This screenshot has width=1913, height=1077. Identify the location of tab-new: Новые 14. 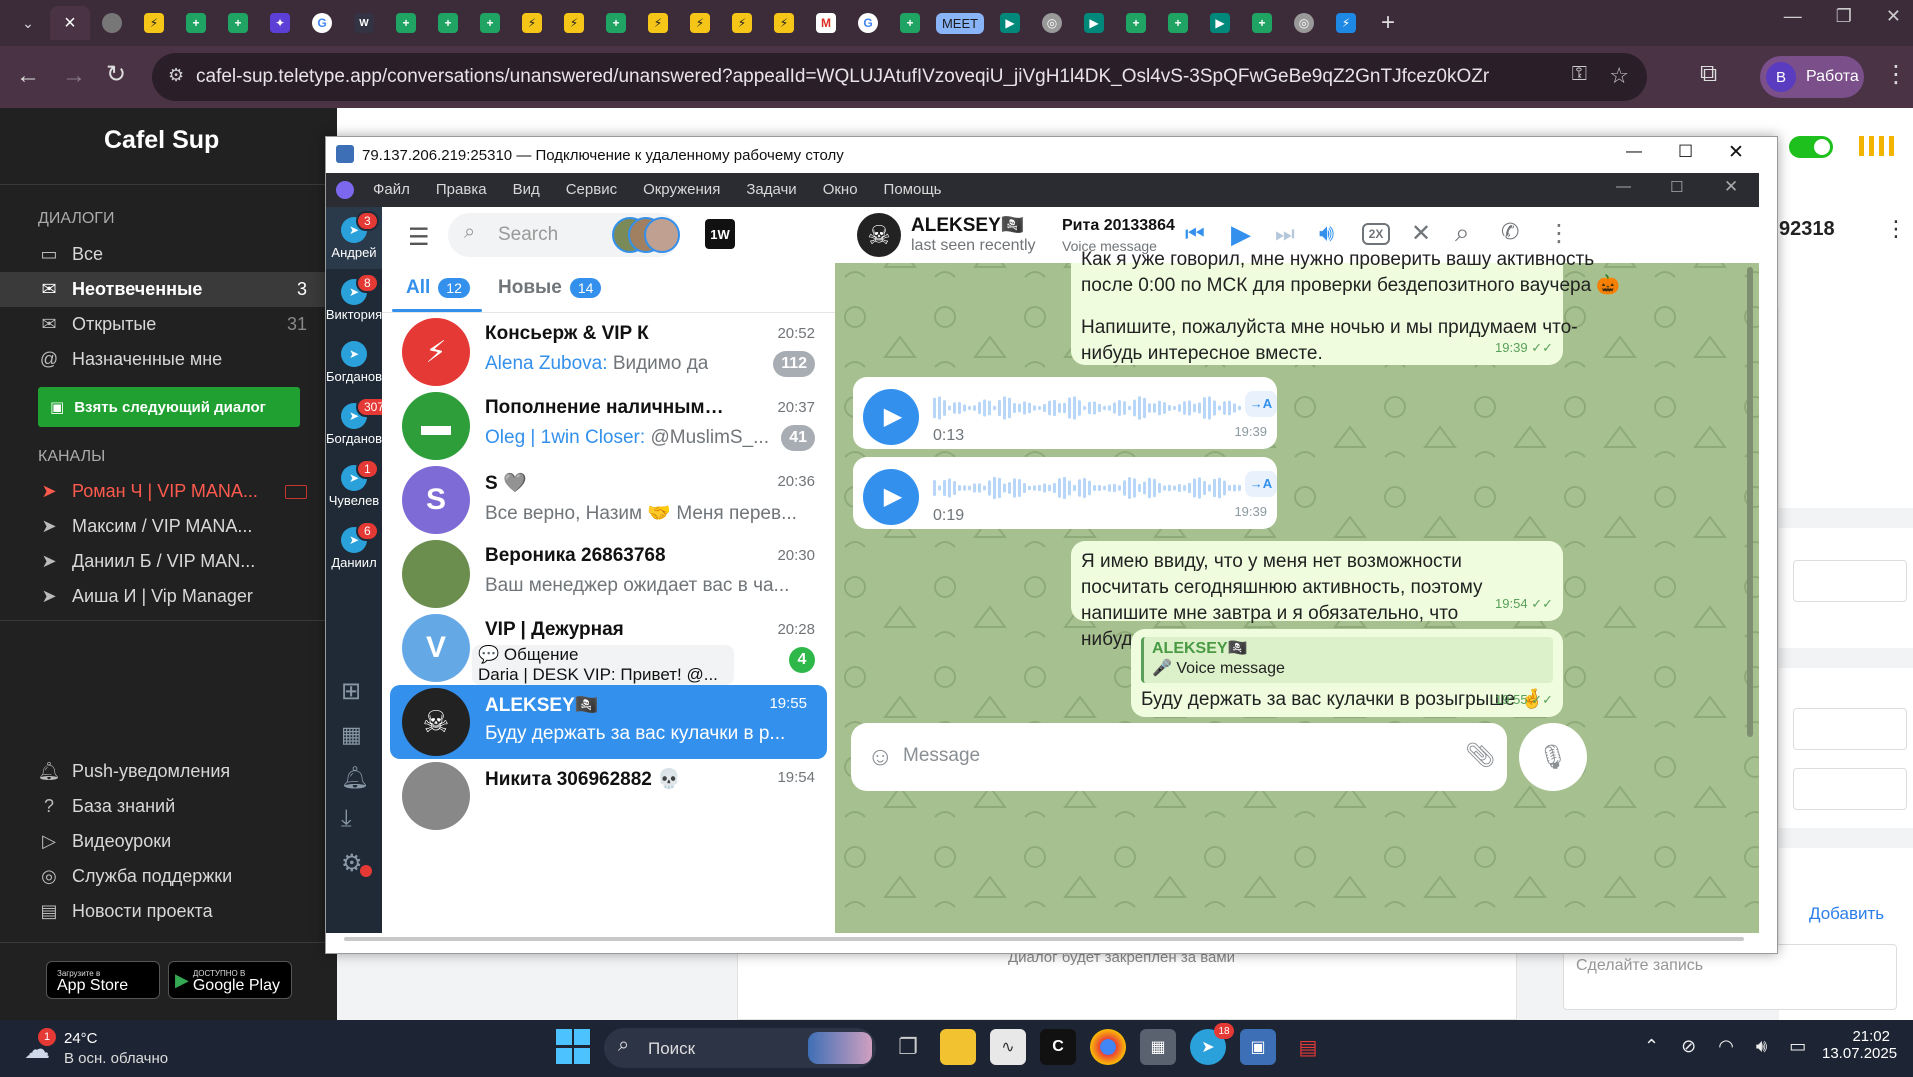
(550, 288).